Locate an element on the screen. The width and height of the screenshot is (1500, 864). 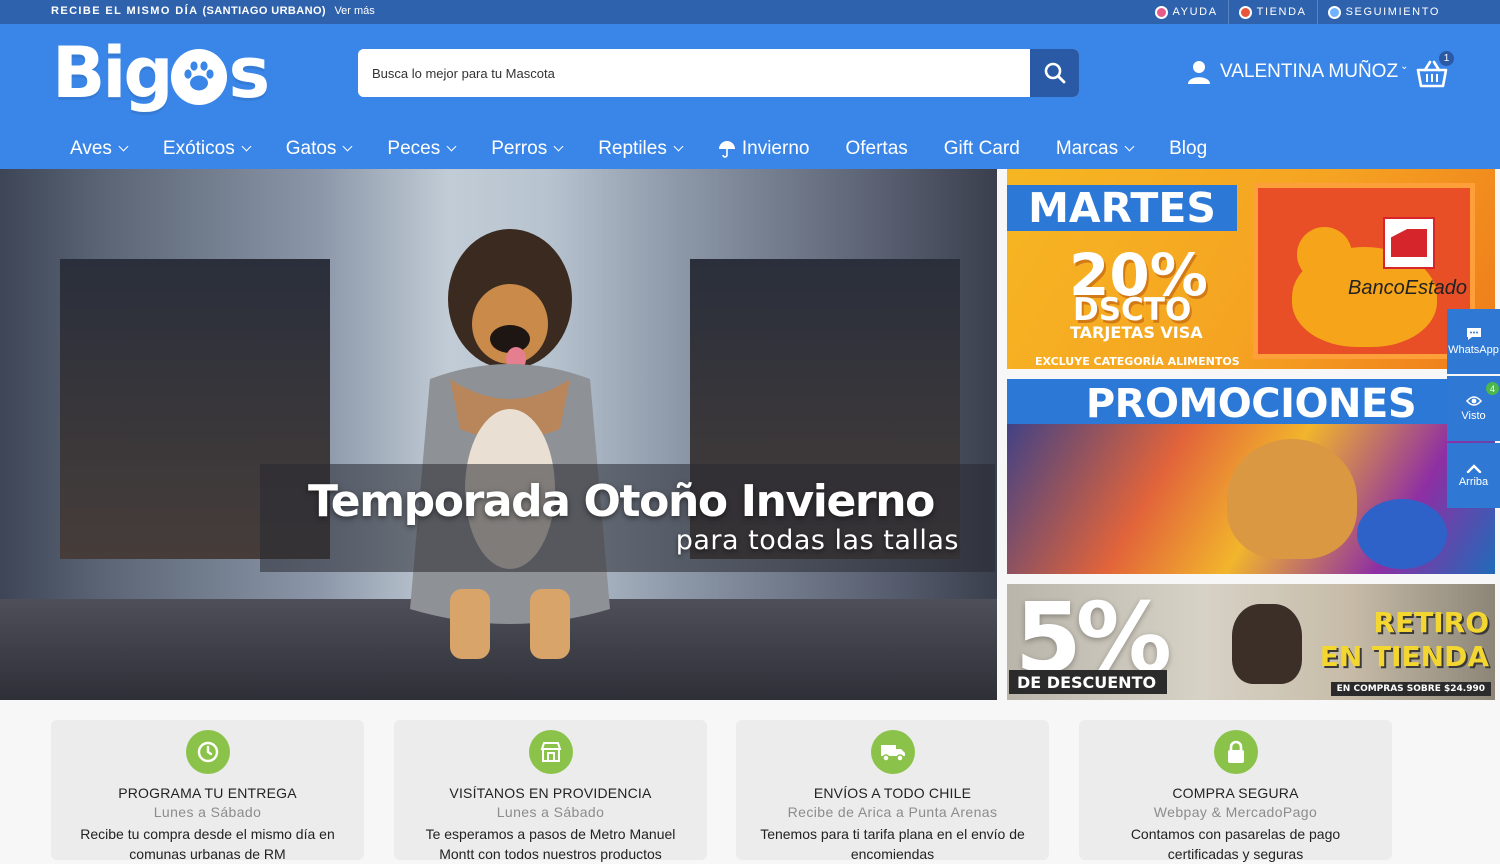
lock-icon is located at coordinates (1235, 752).